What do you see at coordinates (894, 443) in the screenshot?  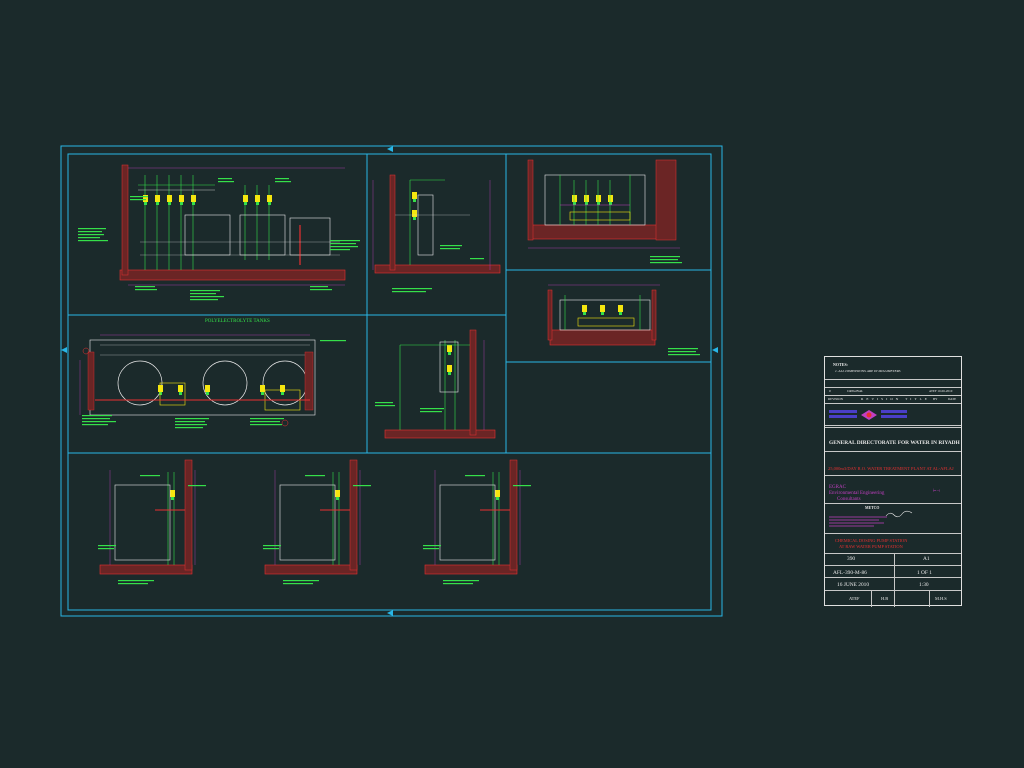 I see `client-name: GENERAL DIRECTORATE FOR WATER IN RIYADH` at bounding box center [894, 443].